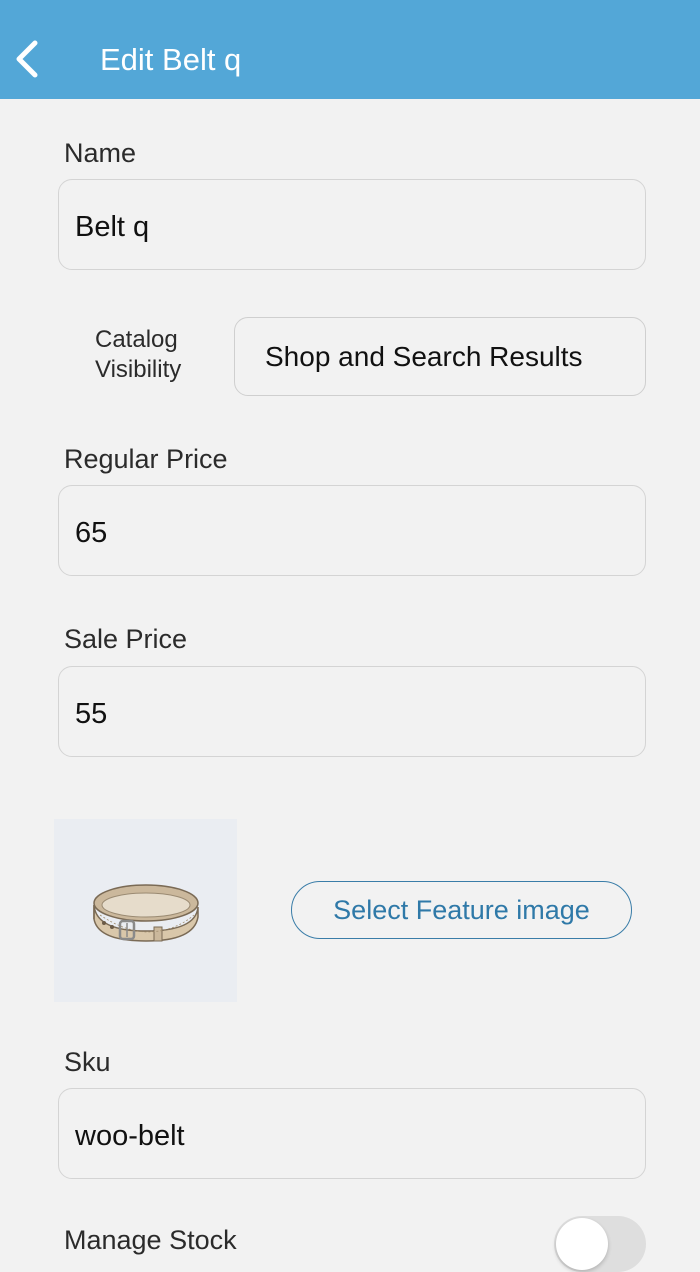  I want to click on chevron-left-icon, so click(27, 59).